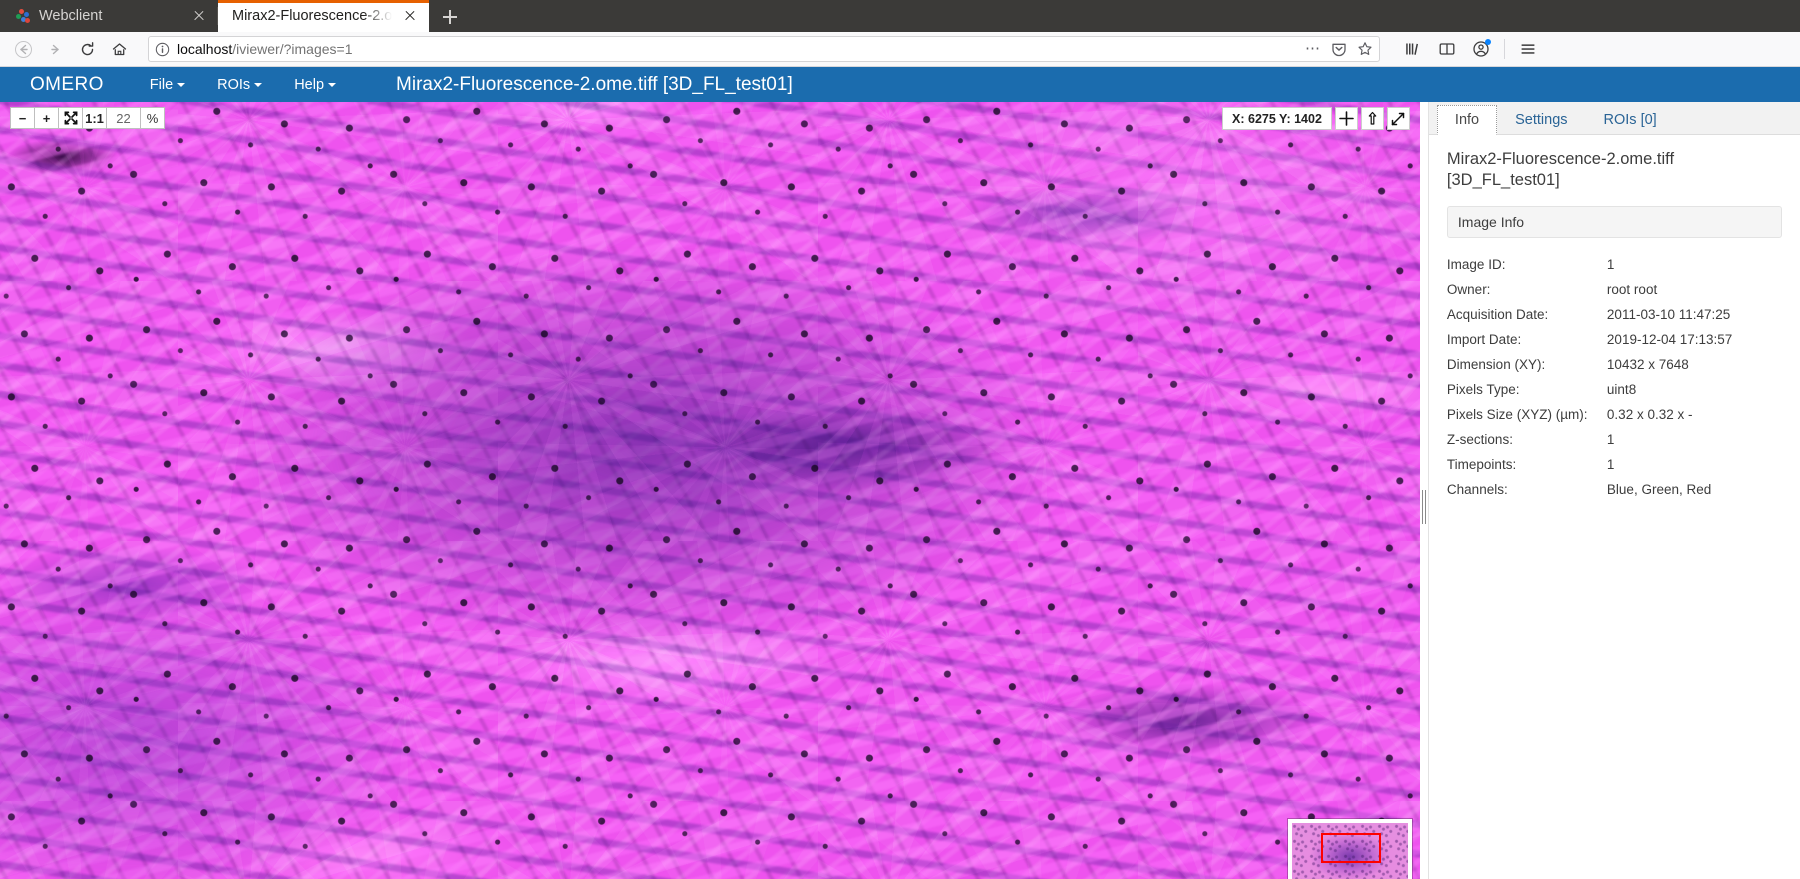 This screenshot has height=879, width=1800. I want to click on image-navigator: «, so click(1349, 849).